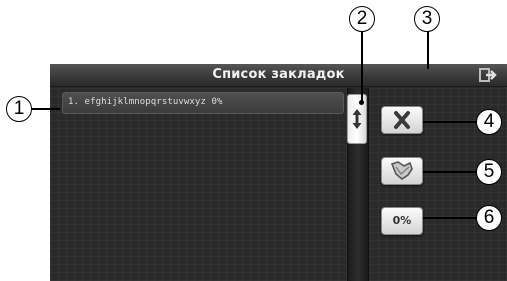  Describe the element at coordinates (361, 102) in the screenshot. I see `callout-2-dot` at that location.